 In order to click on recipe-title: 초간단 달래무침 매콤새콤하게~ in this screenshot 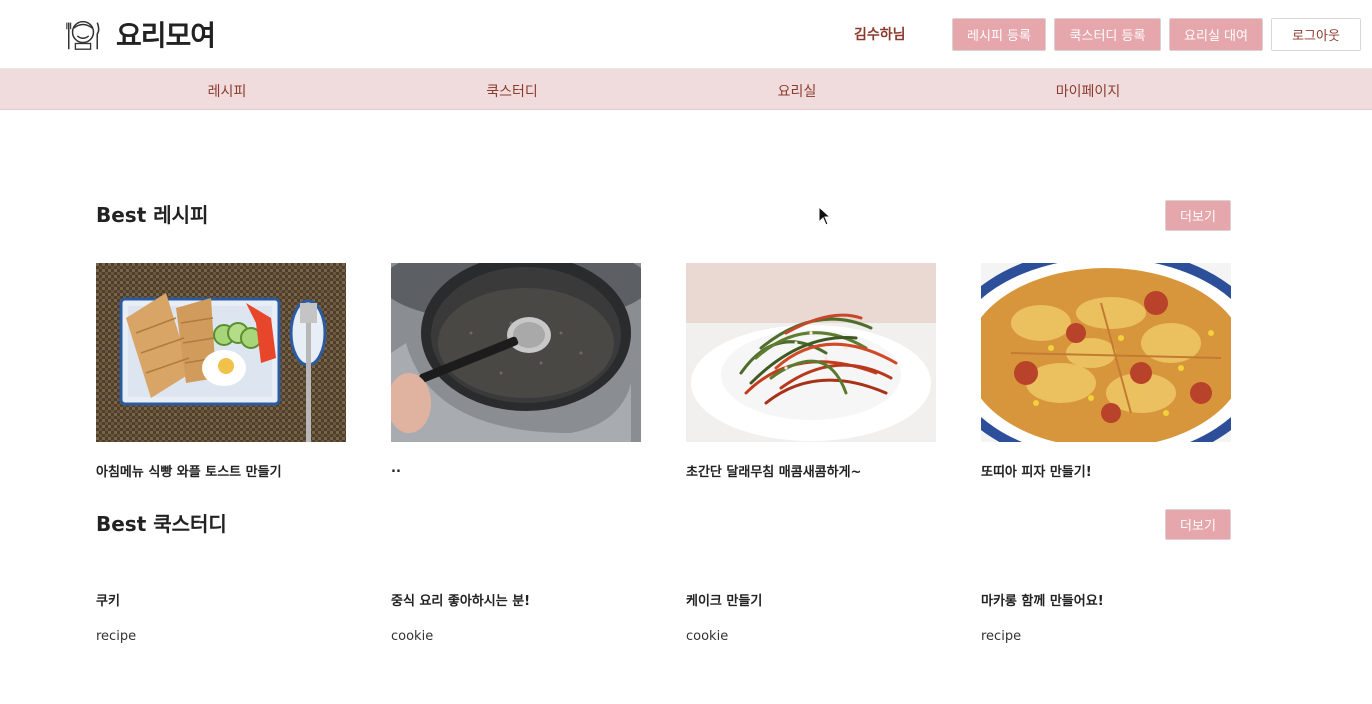, I will do `click(774, 472)`.